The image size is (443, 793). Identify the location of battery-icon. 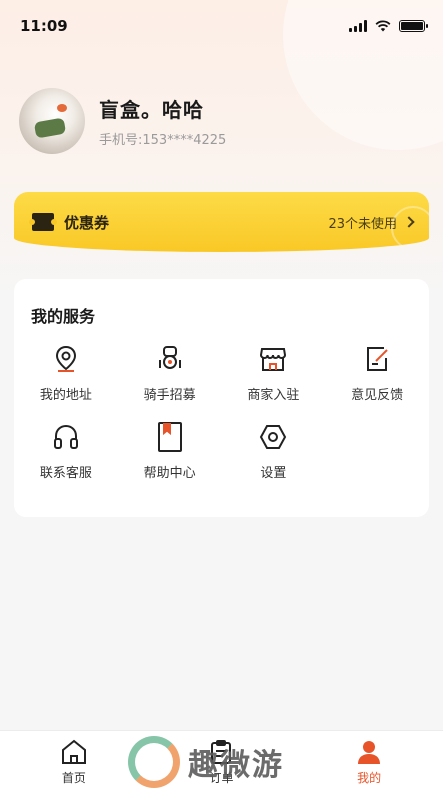
(413, 26).